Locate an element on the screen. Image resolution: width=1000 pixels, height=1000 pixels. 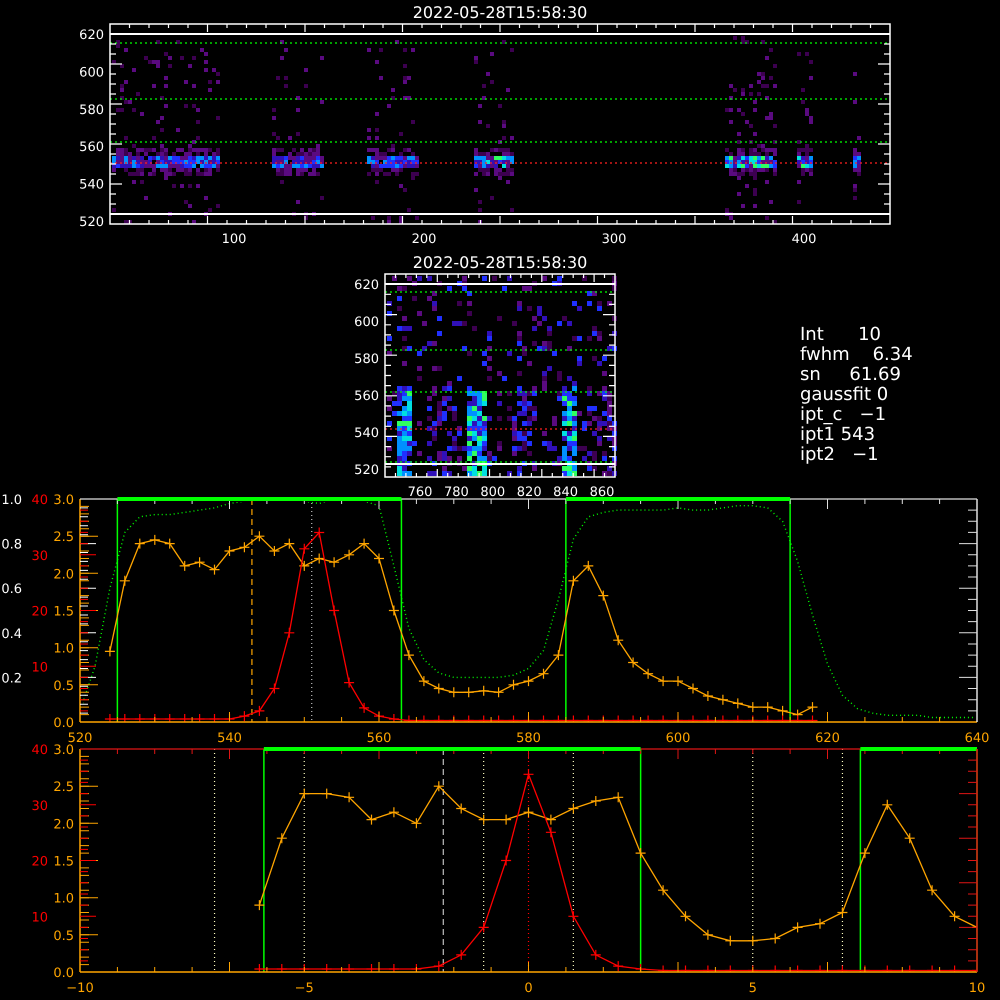
axis-label: −5 is located at coordinates (304, 988).